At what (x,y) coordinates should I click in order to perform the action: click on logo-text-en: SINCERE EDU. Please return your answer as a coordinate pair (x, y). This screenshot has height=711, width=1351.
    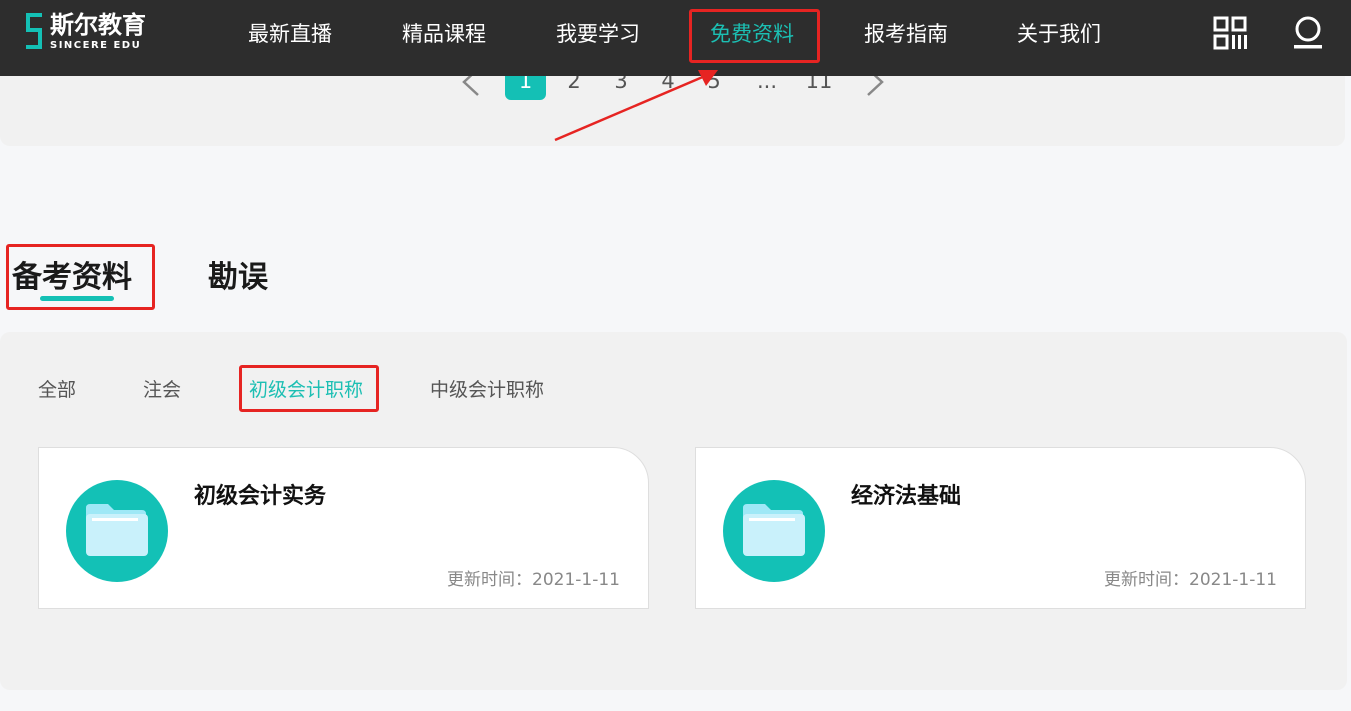
    Looking at the image, I should click on (96, 45).